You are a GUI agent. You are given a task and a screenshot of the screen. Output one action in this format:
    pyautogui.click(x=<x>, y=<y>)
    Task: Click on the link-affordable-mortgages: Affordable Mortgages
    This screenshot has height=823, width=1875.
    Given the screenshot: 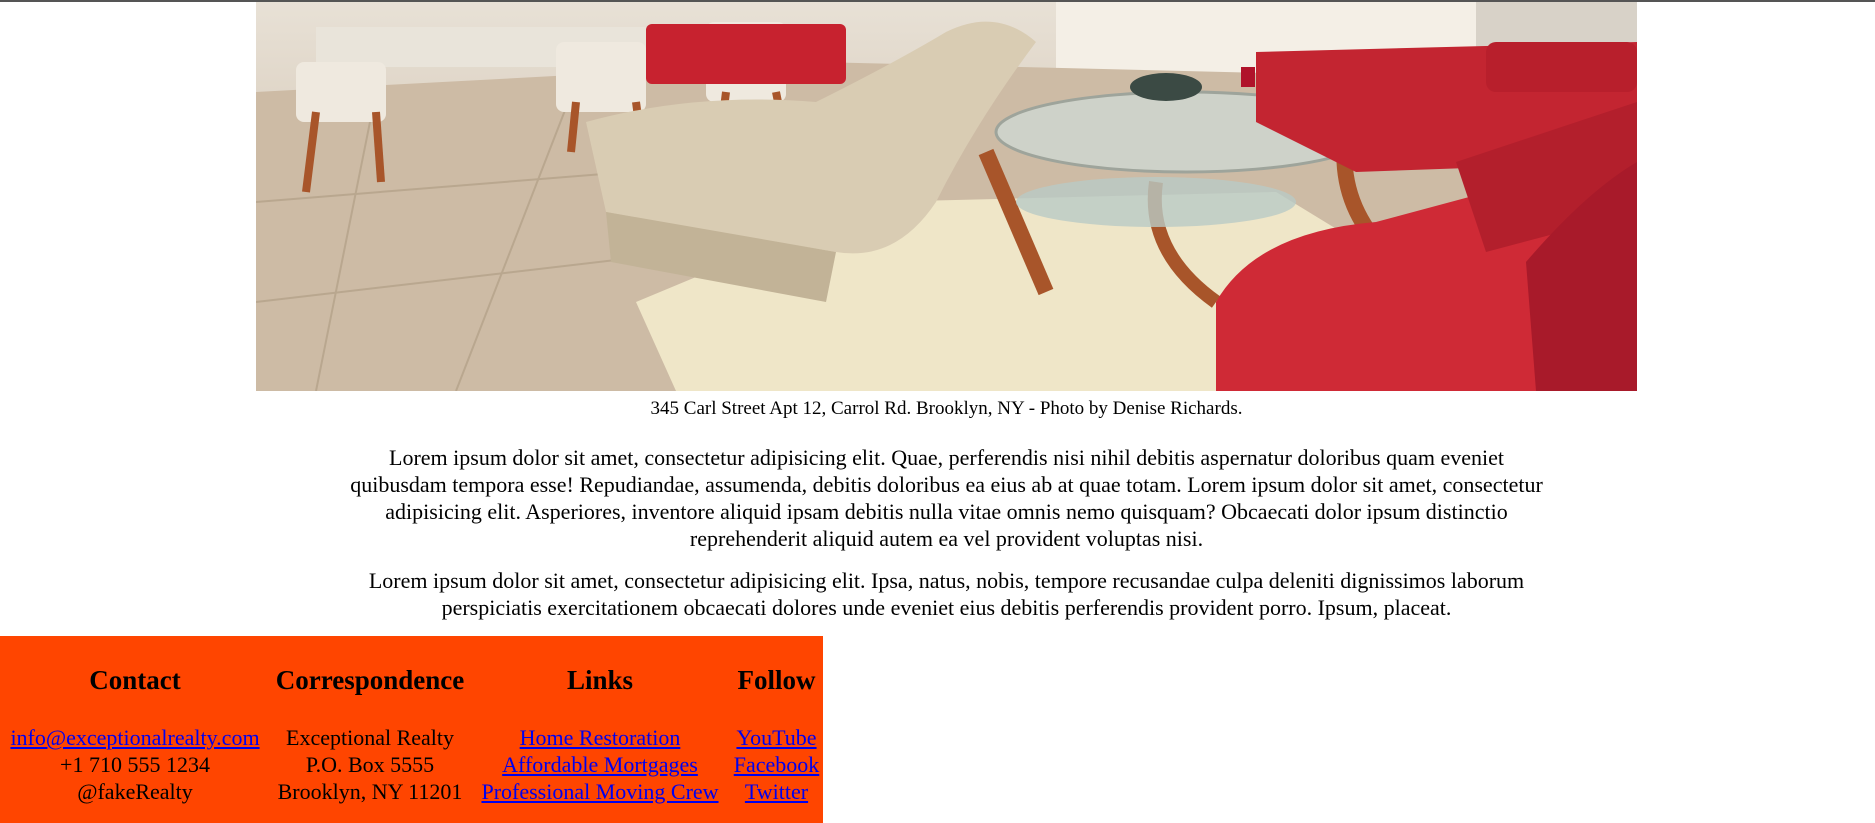 What is the action you would take?
    pyautogui.click(x=600, y=764)
    